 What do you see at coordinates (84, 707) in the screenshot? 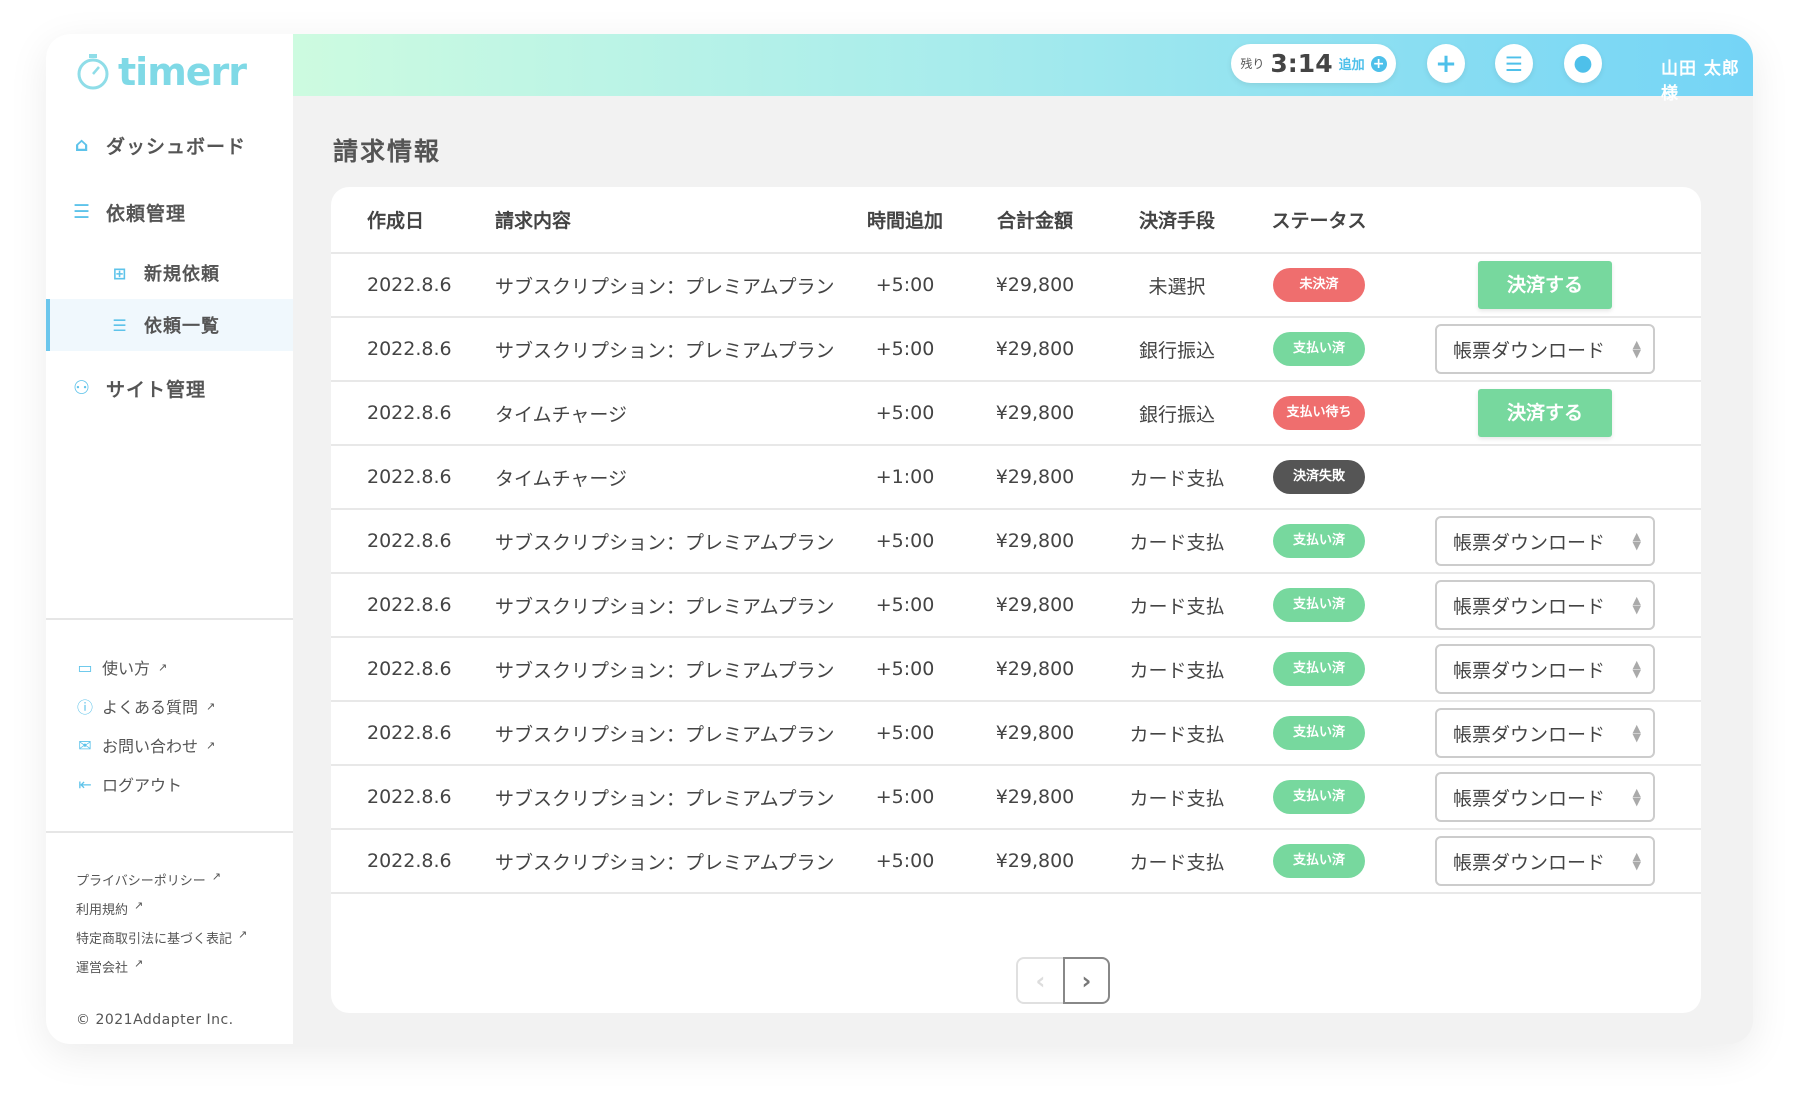
I see `question-icon: ⓘ` at bounding box center [84, 707].